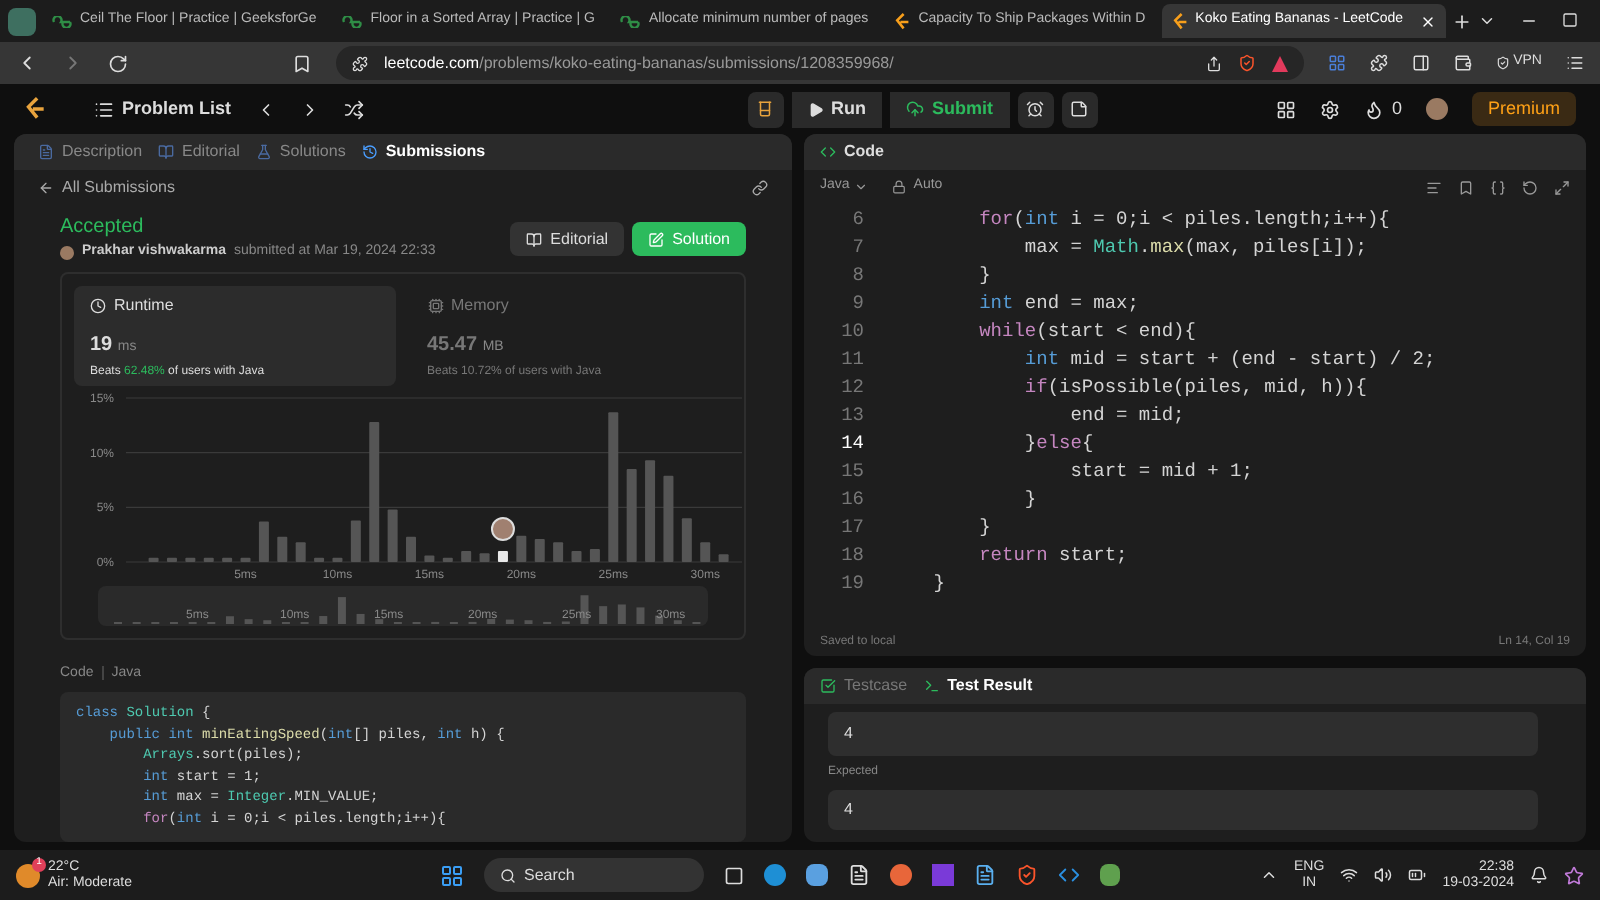  What do you see at coordinates (1486, 21) in the screenshot?
I see `tab-list-icon` at bounding box center [1486, 21].